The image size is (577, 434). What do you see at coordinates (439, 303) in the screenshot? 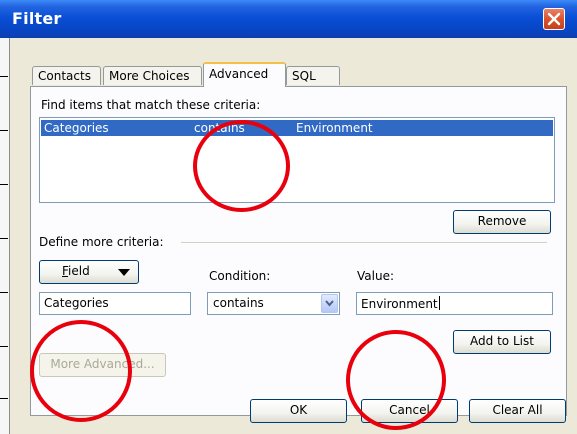
I see `text-caret` at bounding box center [439, 303].